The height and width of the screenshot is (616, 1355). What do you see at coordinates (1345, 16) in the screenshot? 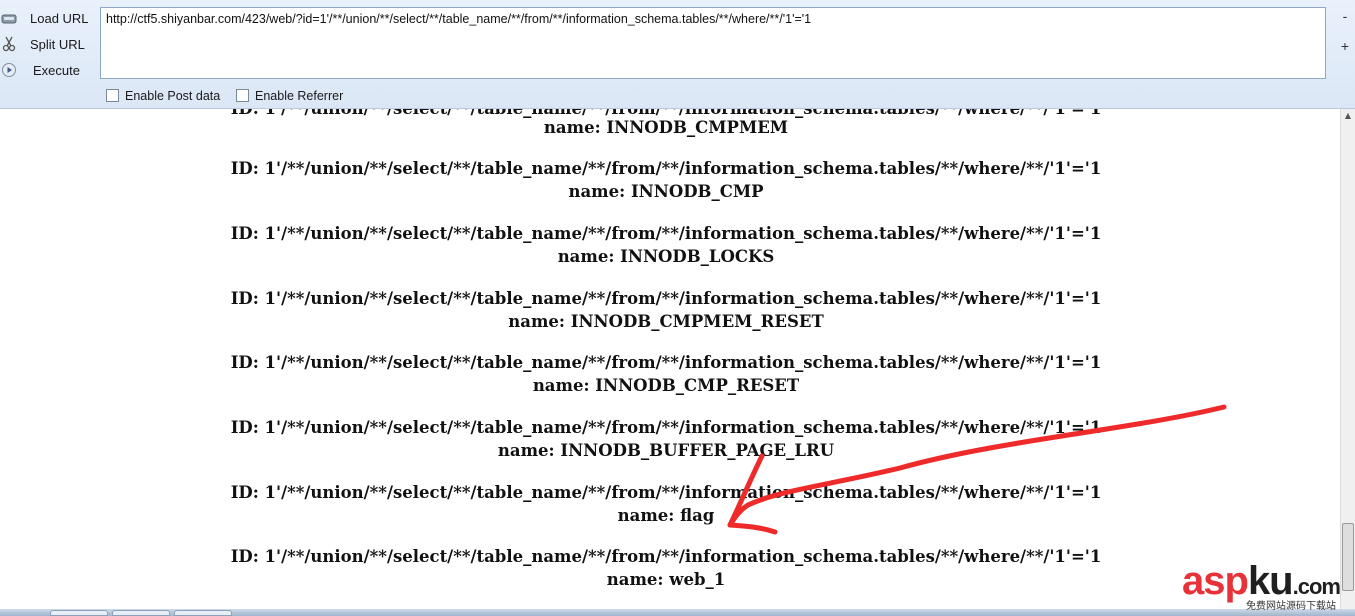
I see `shrink-button: -` at bounding box center [1345, 16].